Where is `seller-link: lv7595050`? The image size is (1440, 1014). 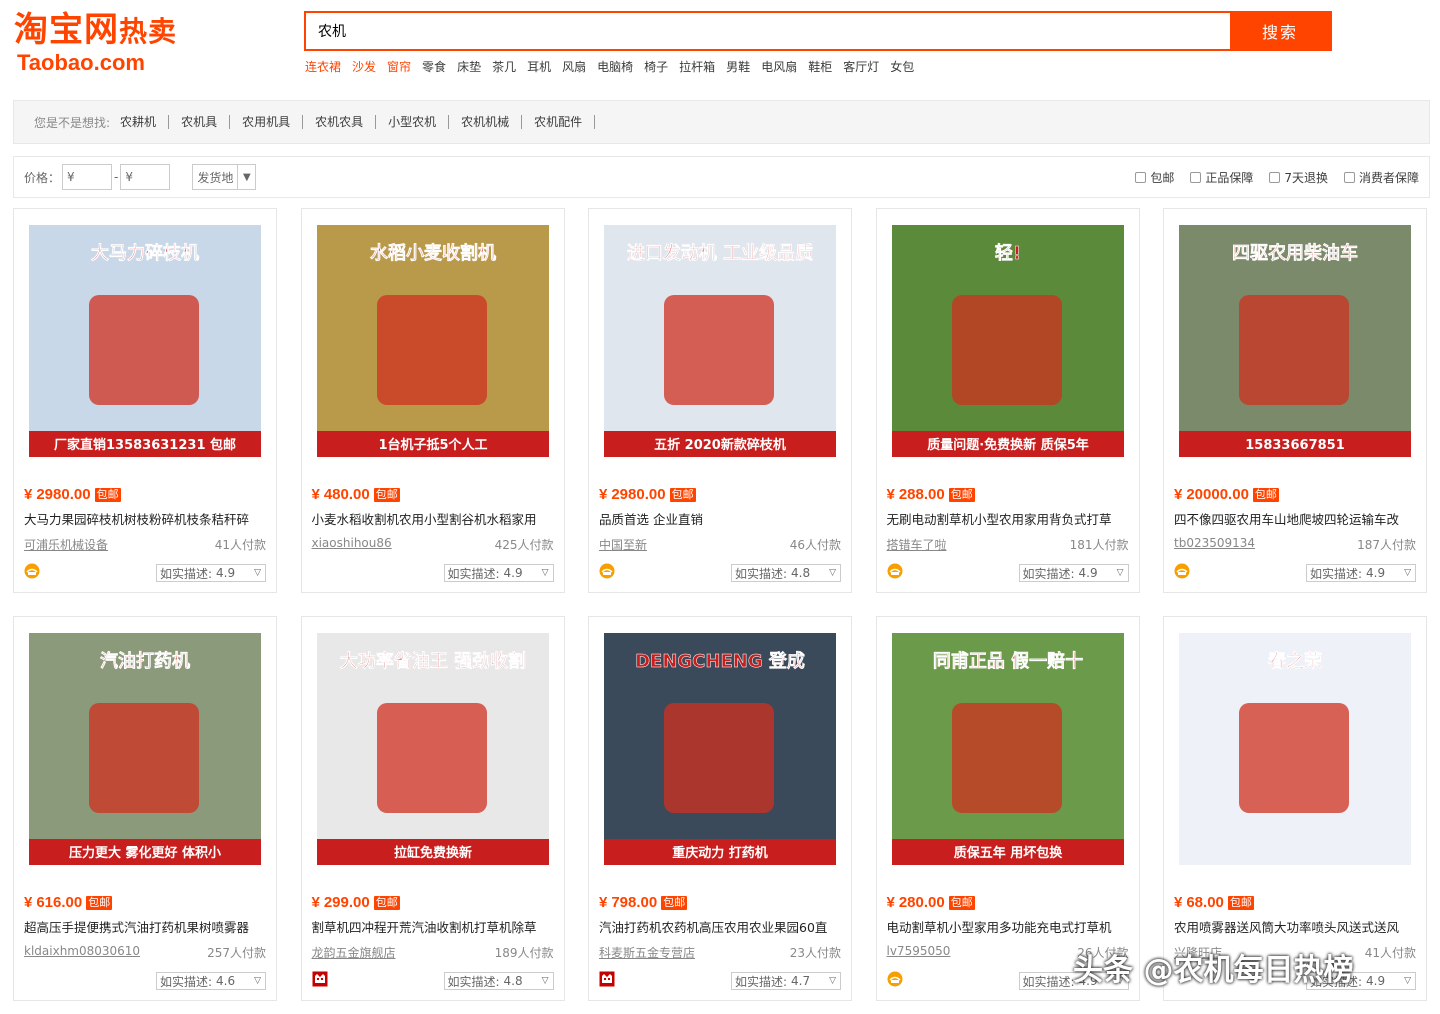
seller-link: lv7595050 is located at coordinates (919, 951).